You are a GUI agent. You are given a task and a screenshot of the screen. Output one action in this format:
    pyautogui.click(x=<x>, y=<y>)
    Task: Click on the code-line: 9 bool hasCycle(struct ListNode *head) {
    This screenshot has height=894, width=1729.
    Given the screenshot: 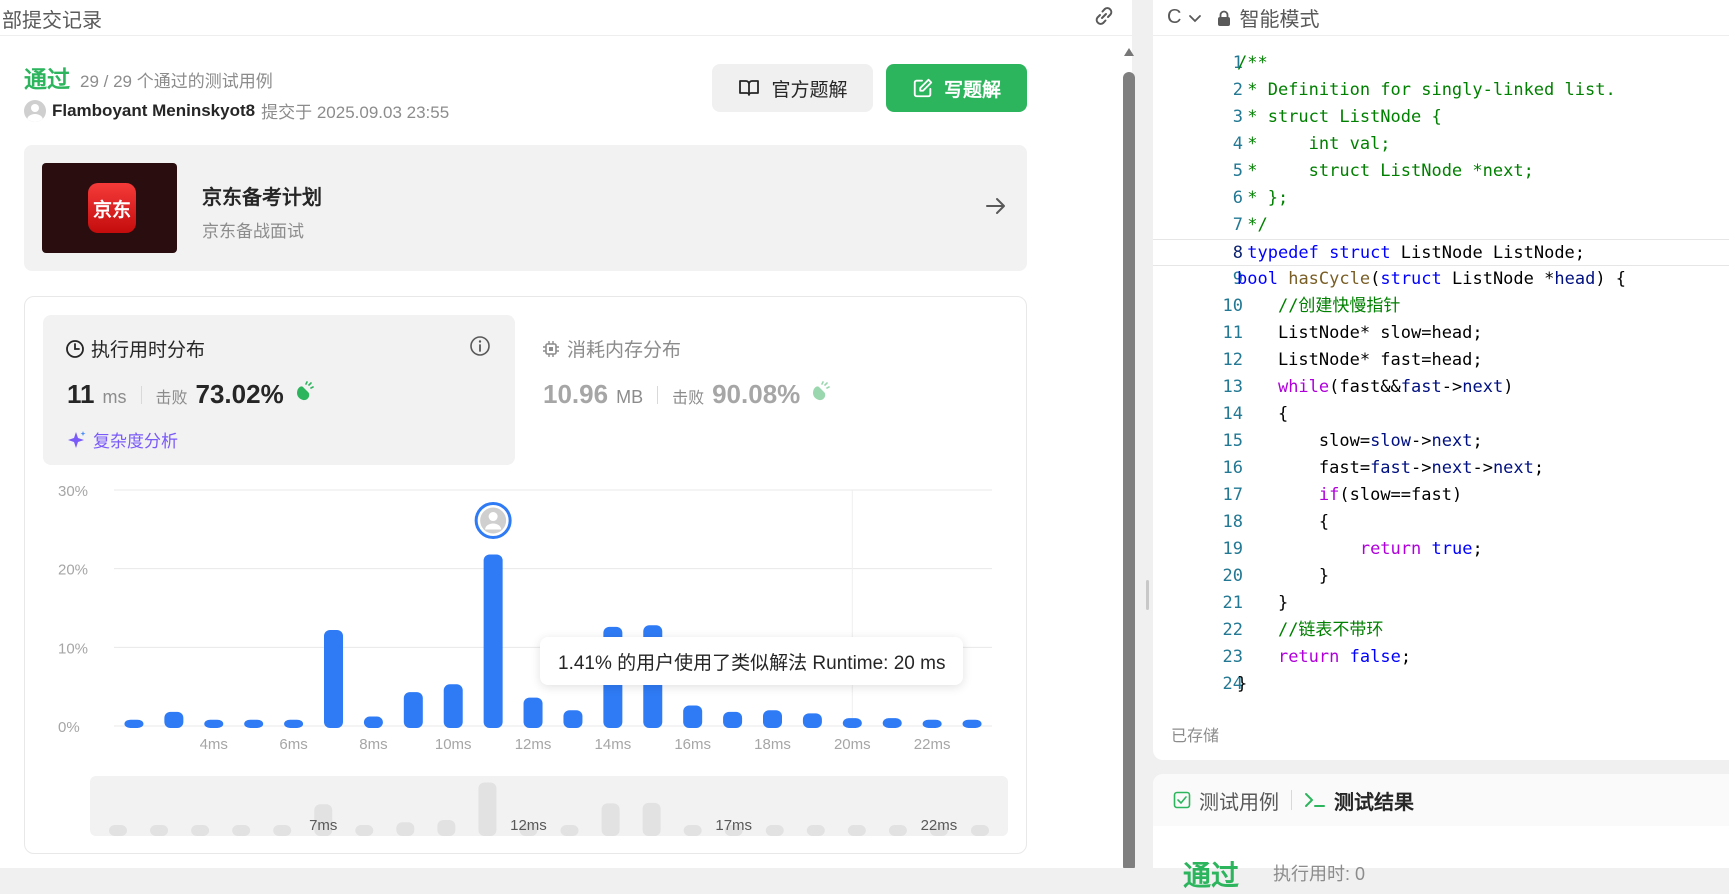 What is the action you would take?
    pyautogui.click(x=1441, y=279)
    